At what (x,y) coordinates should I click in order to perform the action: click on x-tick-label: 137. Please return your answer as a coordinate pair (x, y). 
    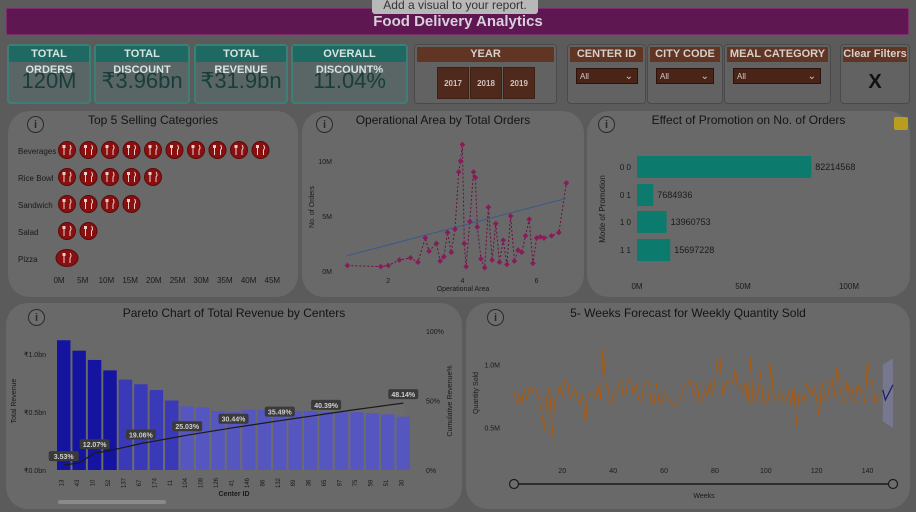
    Looking at the image, I should click on (124, 482).